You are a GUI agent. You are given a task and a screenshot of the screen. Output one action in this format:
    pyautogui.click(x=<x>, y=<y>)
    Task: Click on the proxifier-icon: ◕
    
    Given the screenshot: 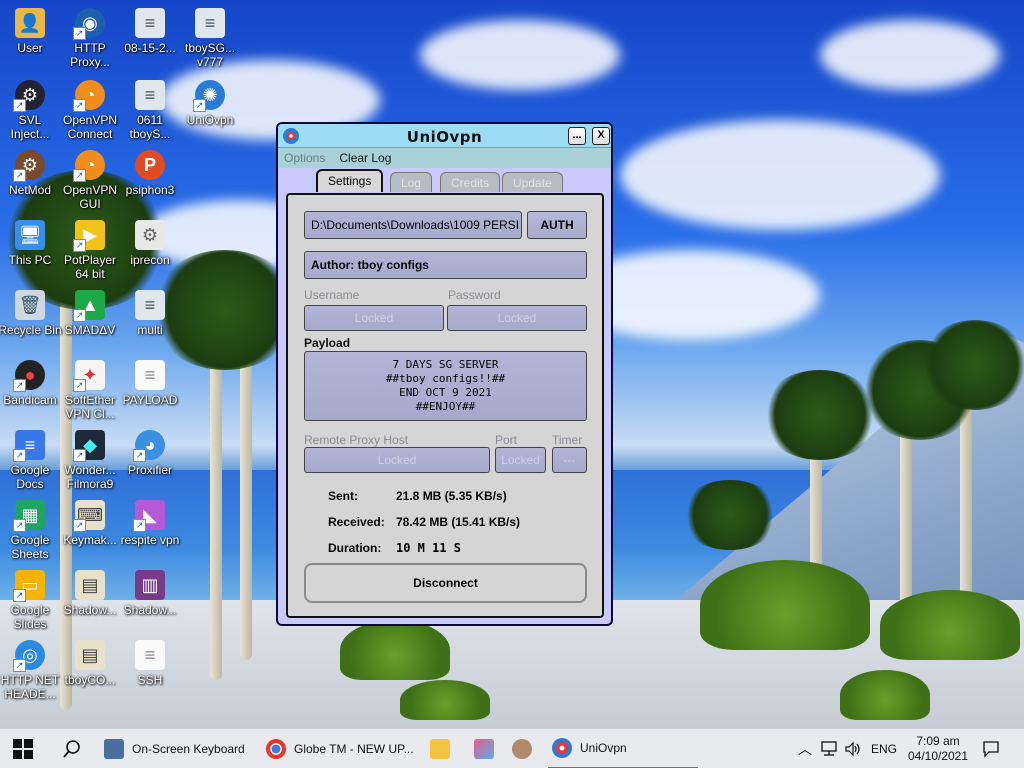 What is the action you would take?
    pyautogui.click(x=149, y=446)
    